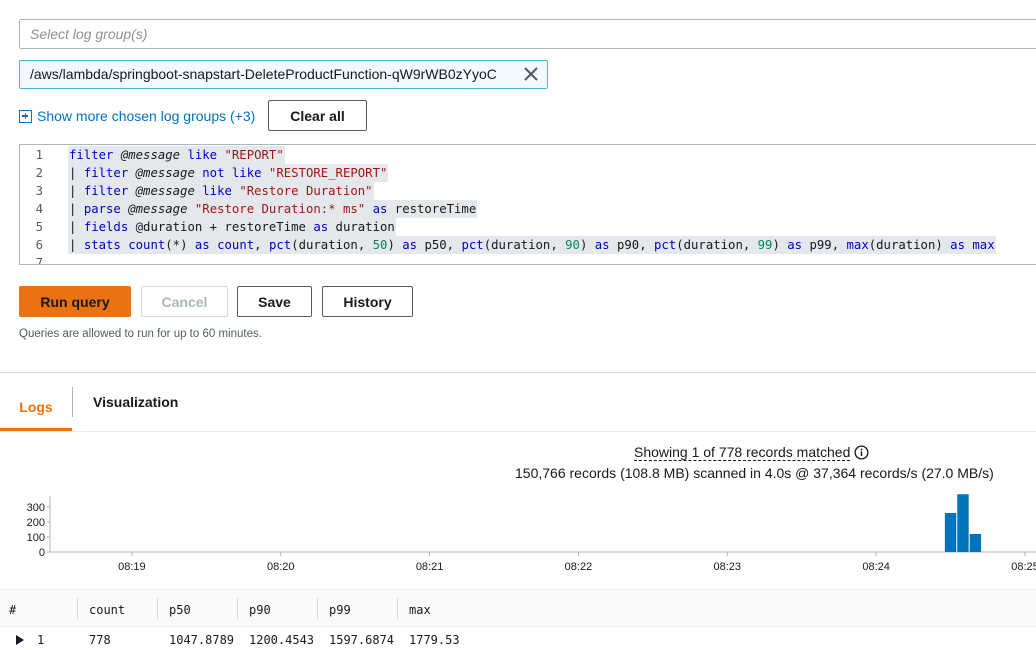 This screenshot has width=1036, height=650. What do you see at coordinates (518, 372) in the screenshot?
I see `section-divider` at bounding box center [518, 372].